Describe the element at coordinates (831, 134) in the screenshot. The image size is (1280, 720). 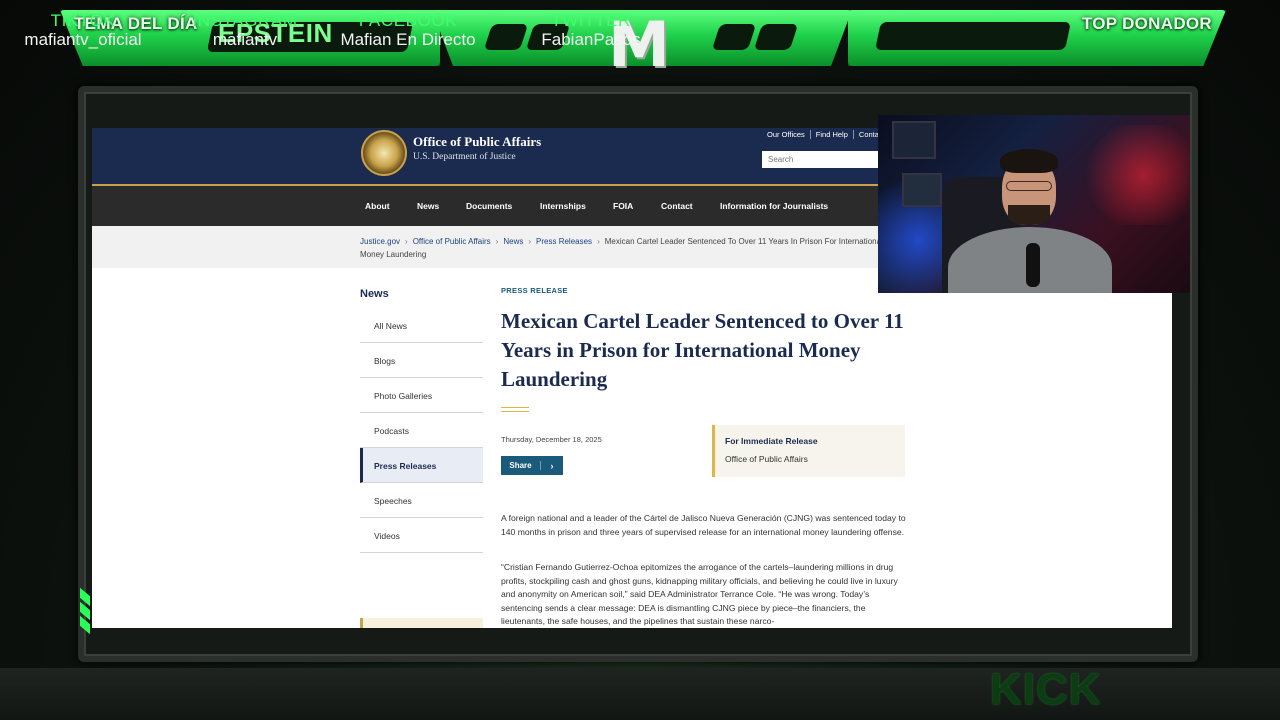
I see `utility-link-find-help: Find Help` at that location.